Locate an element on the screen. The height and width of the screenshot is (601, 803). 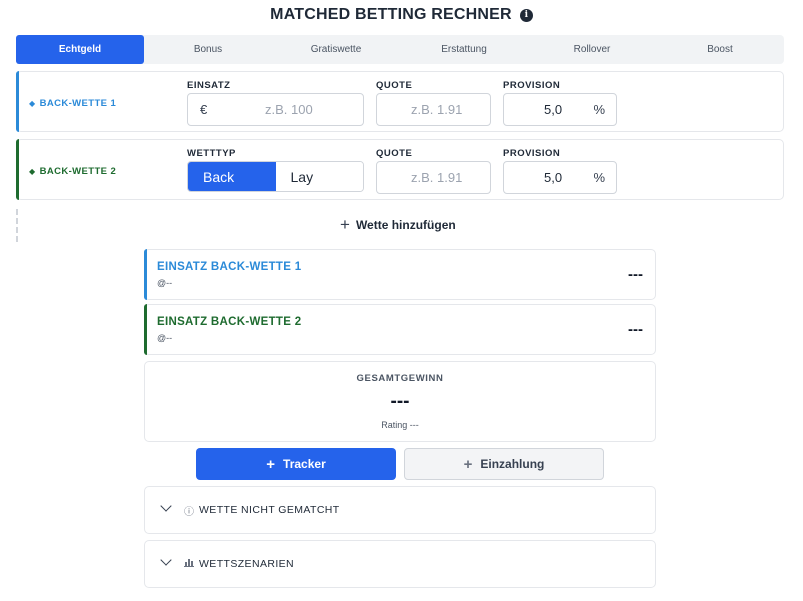
total-profit-card: GESAMTGEWINN --- Rating --- is located at coordinates (400, 401).